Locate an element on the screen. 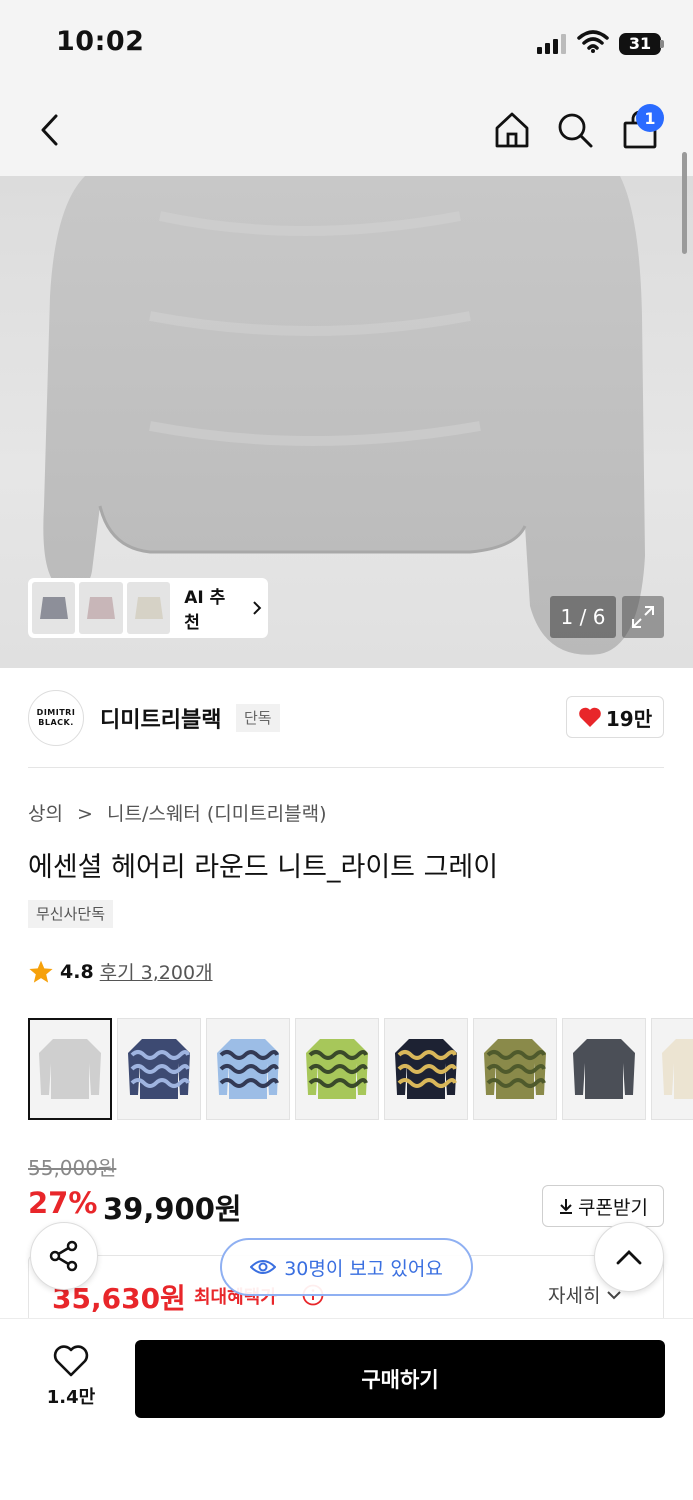 This screenshot has height=1500, width=693. chevron-right-icon: > is located at coordinates (85, 814).